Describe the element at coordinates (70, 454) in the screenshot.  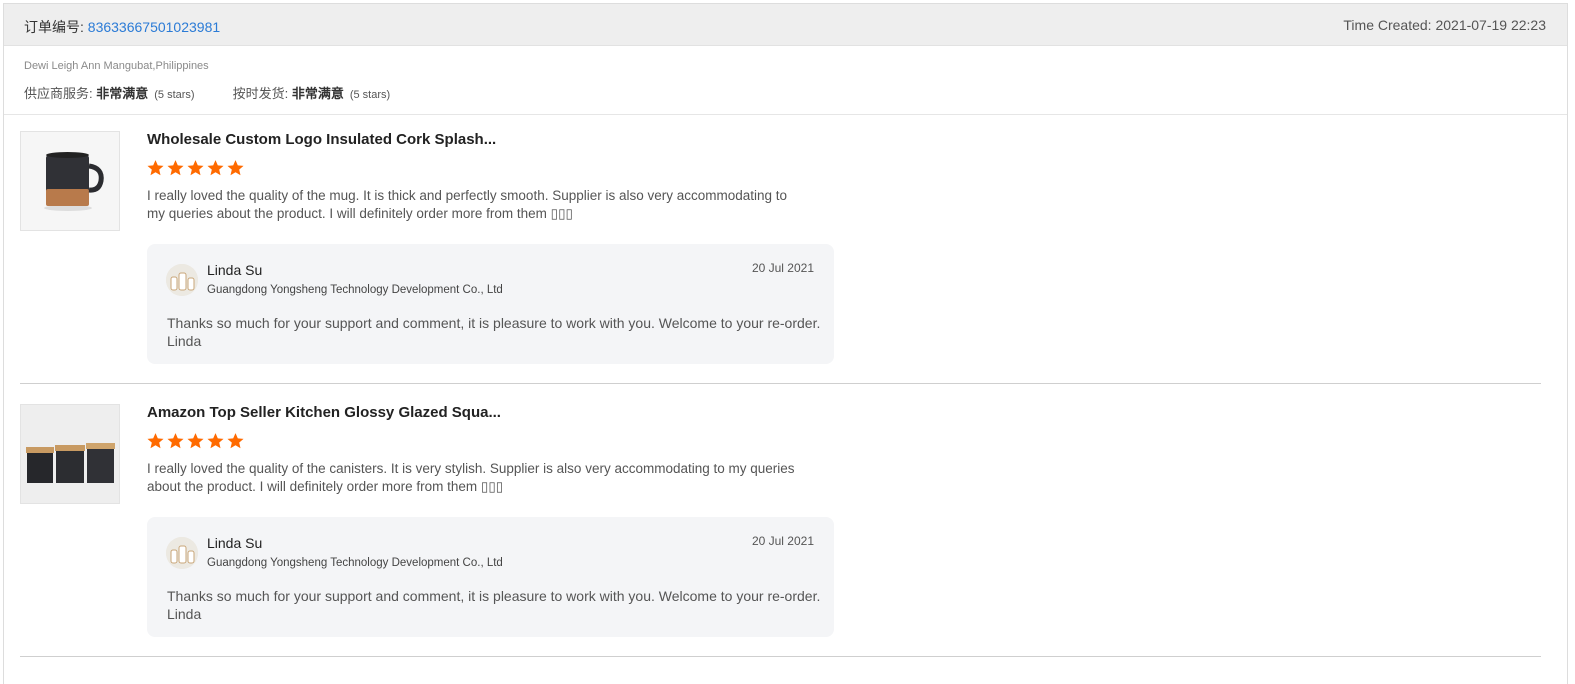
I see `canisters-product-image` at that location.